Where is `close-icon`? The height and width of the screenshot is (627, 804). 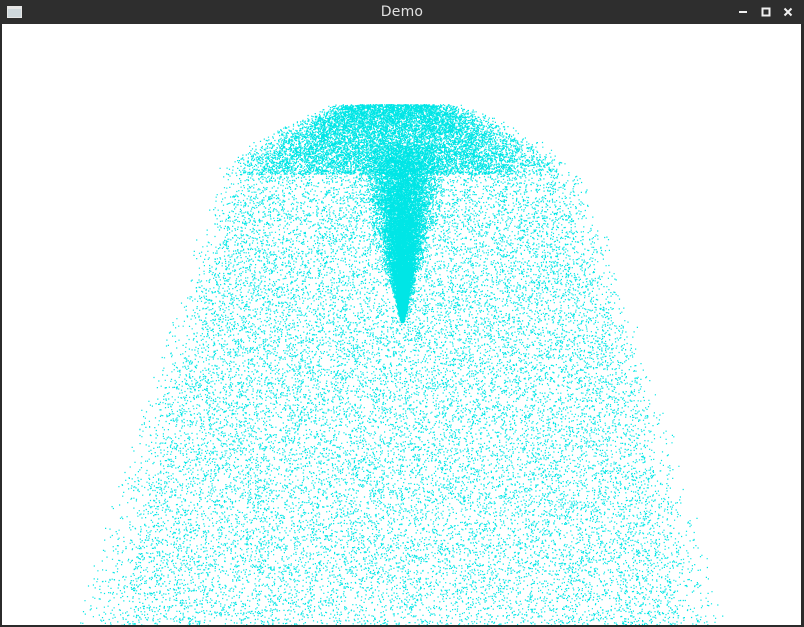 close-icon is located at coordinates (788, 12).